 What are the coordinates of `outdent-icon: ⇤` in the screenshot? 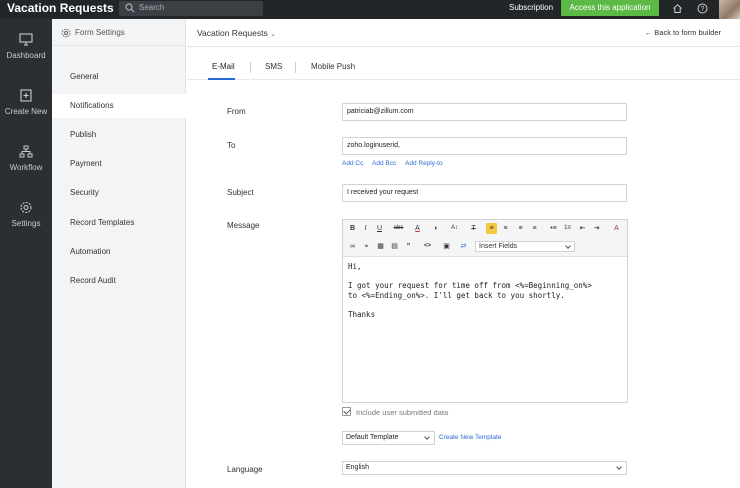 It's located at (582, 228).